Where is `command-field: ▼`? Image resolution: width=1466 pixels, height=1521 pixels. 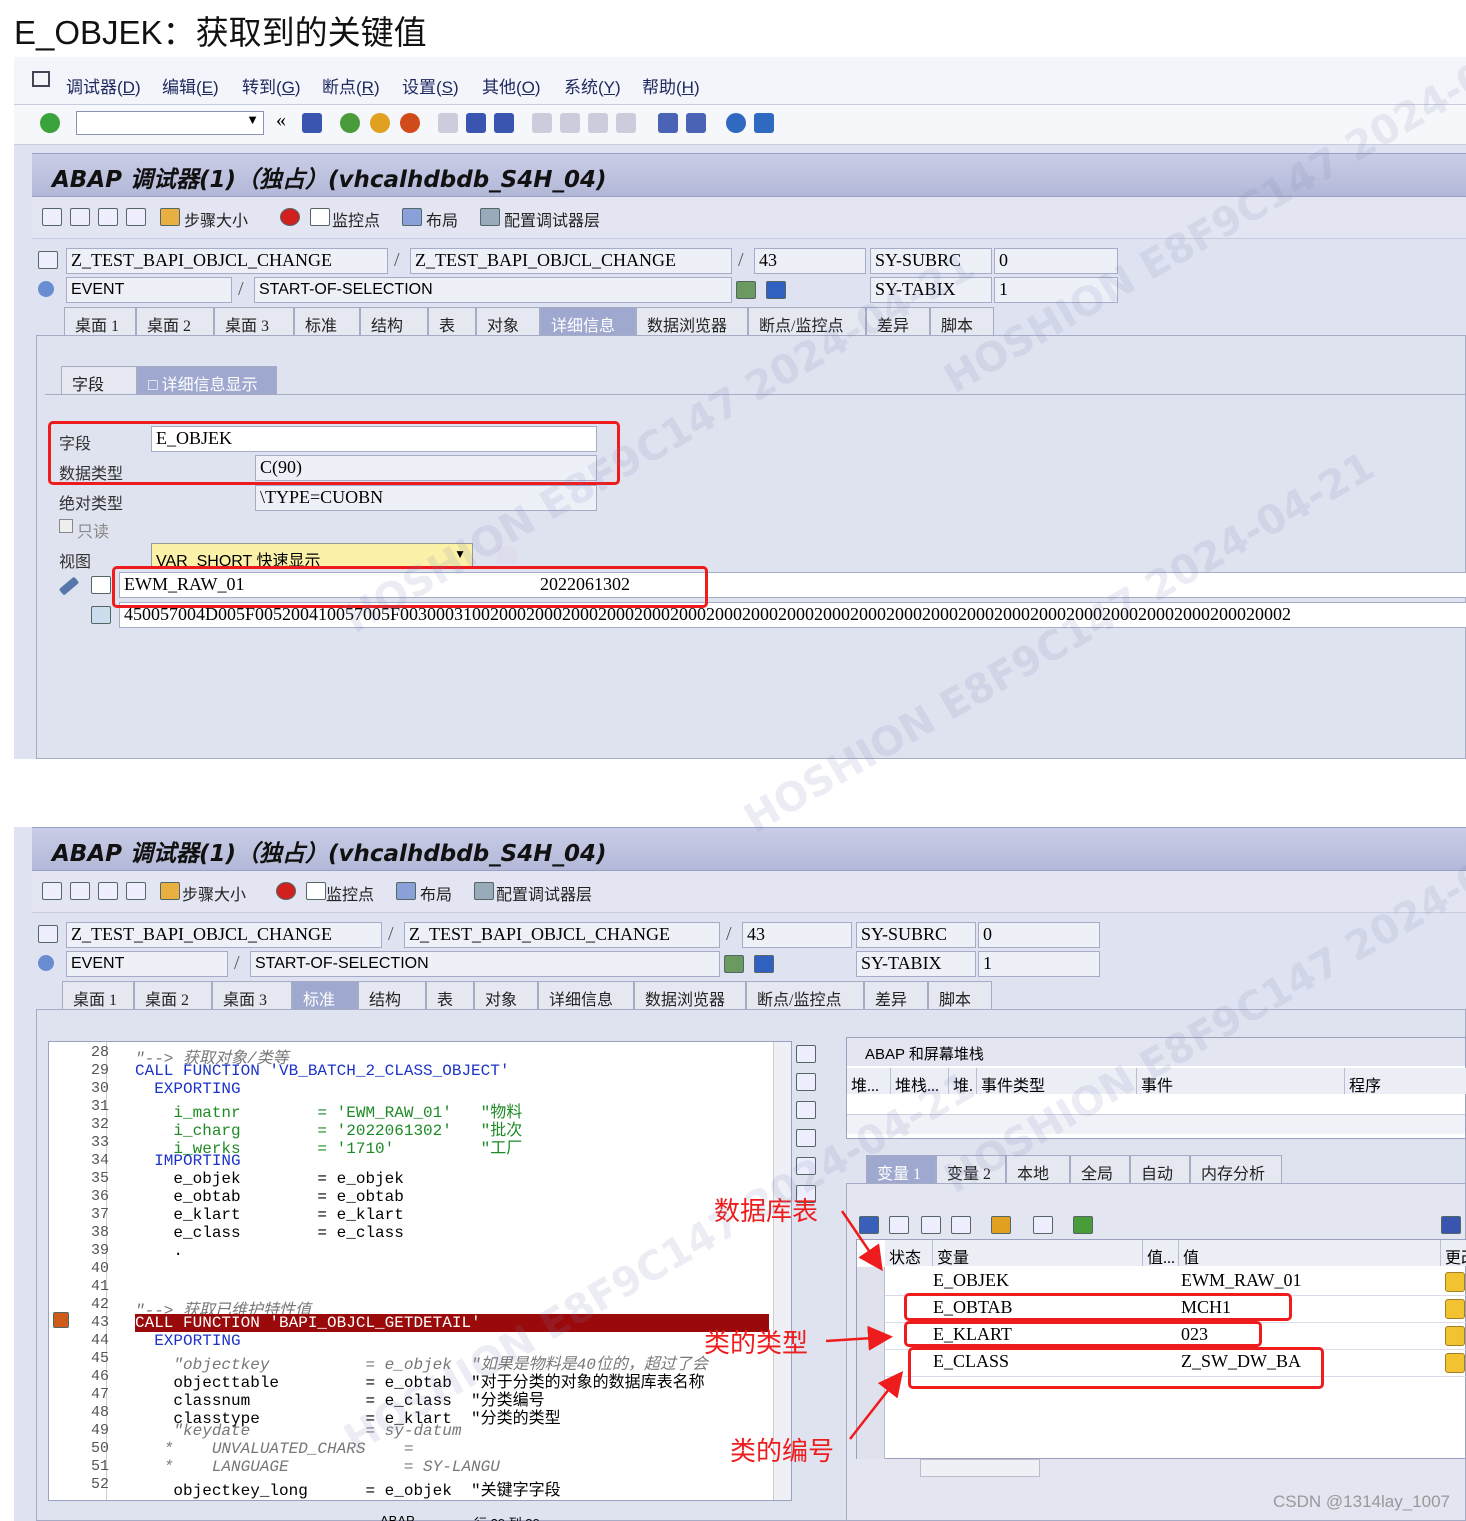
command-field: ▼ is located at coordinates (170, 123).